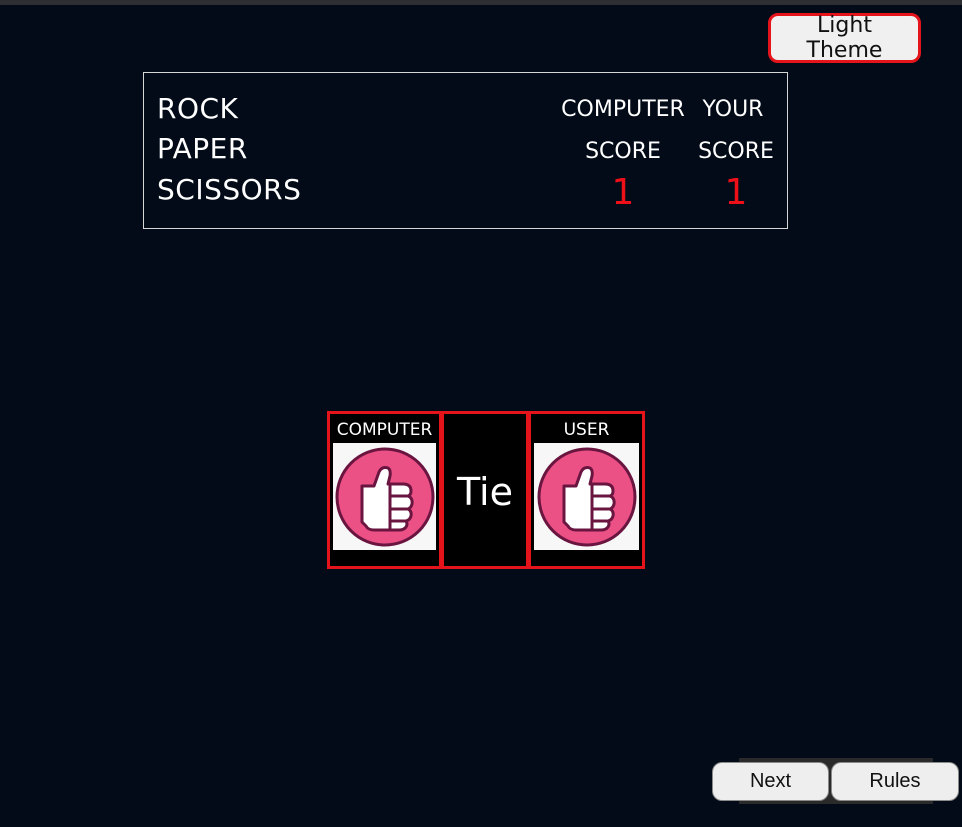 The height and width of the screenshot is (827, 962). I want to click on game-title-rock: ROCK, so click(198, 108).